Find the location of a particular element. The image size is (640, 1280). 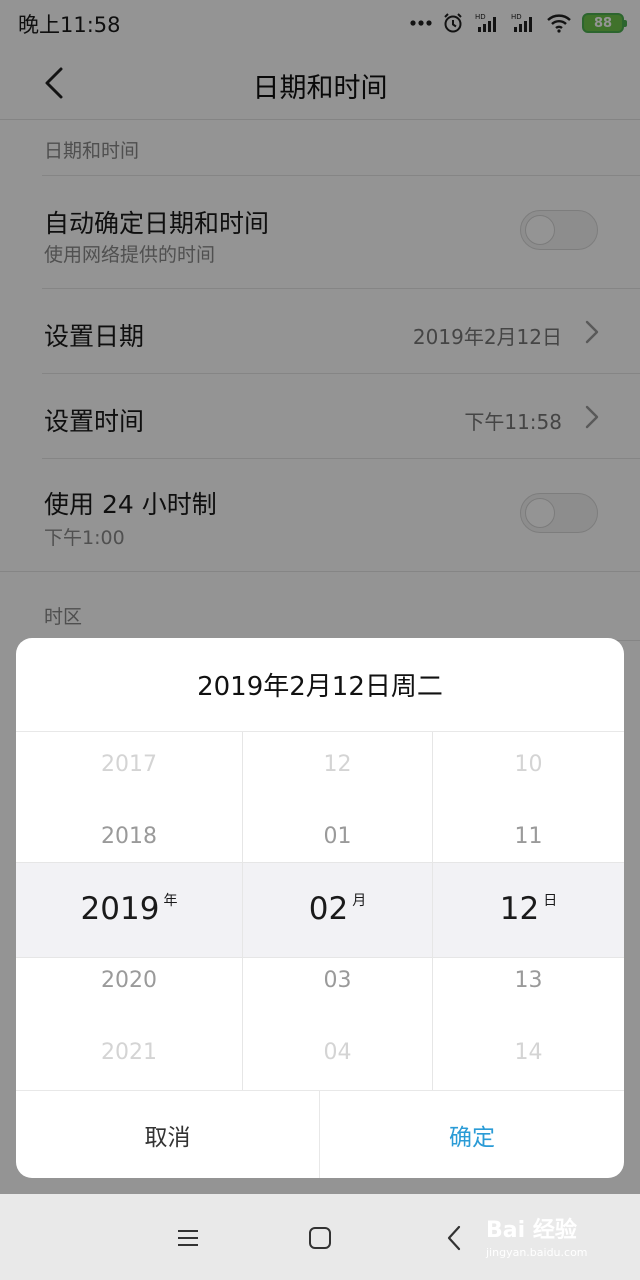

watermark-main: Bai 经验 is located at coordinates (531, 1230).